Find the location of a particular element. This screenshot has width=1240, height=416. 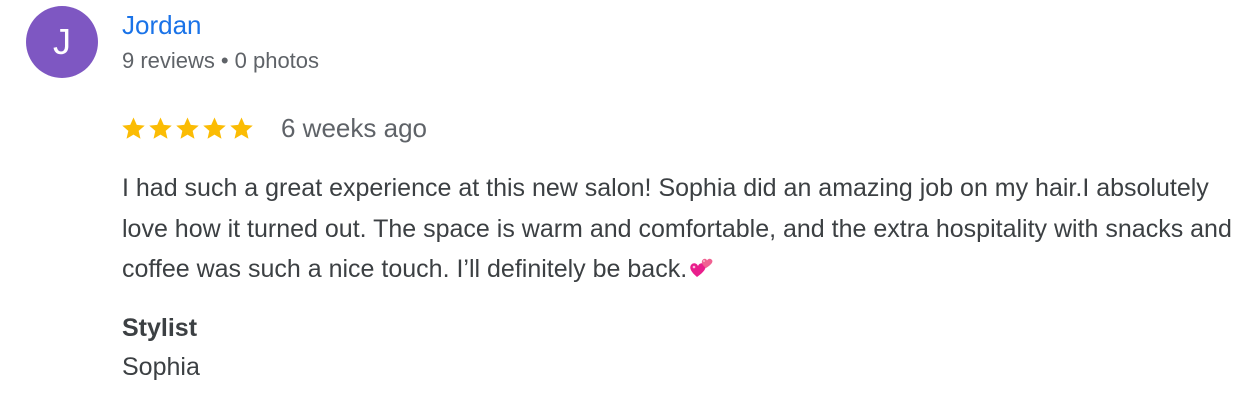

attribute-value: Sophia is located at coordinates (161, 367).